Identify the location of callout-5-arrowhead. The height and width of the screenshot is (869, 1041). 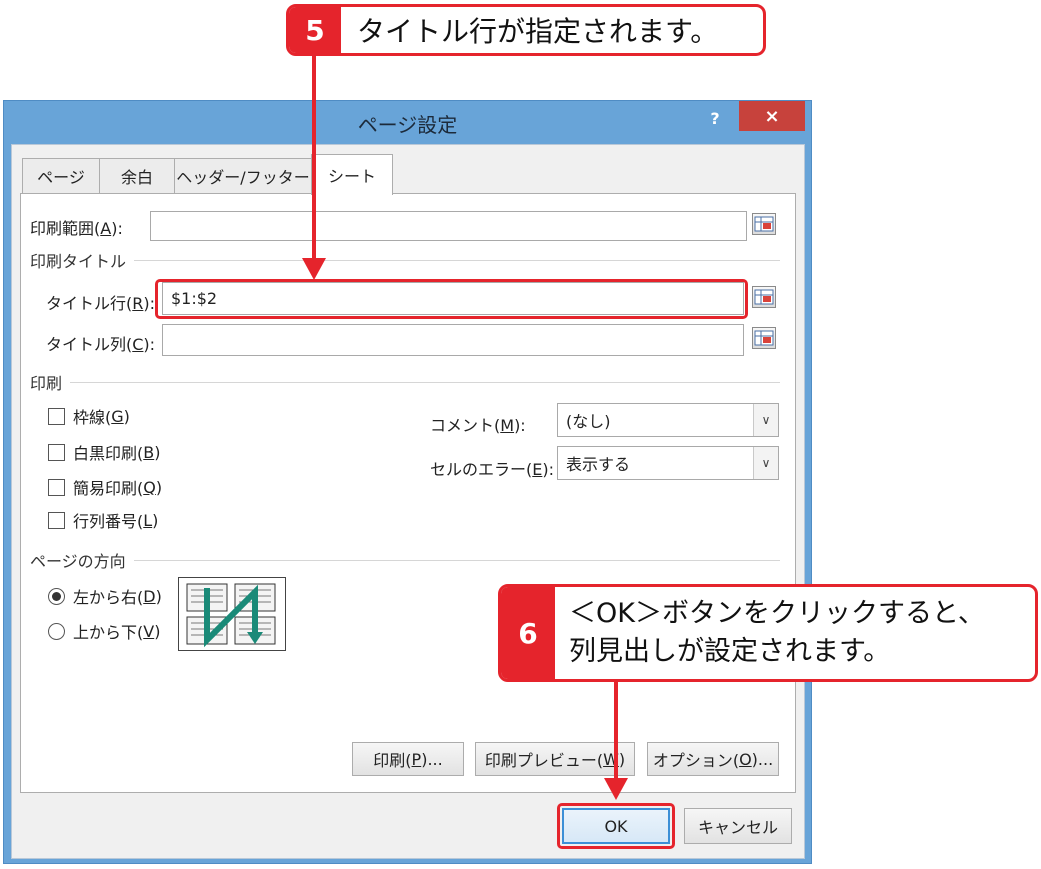
(314, 269).